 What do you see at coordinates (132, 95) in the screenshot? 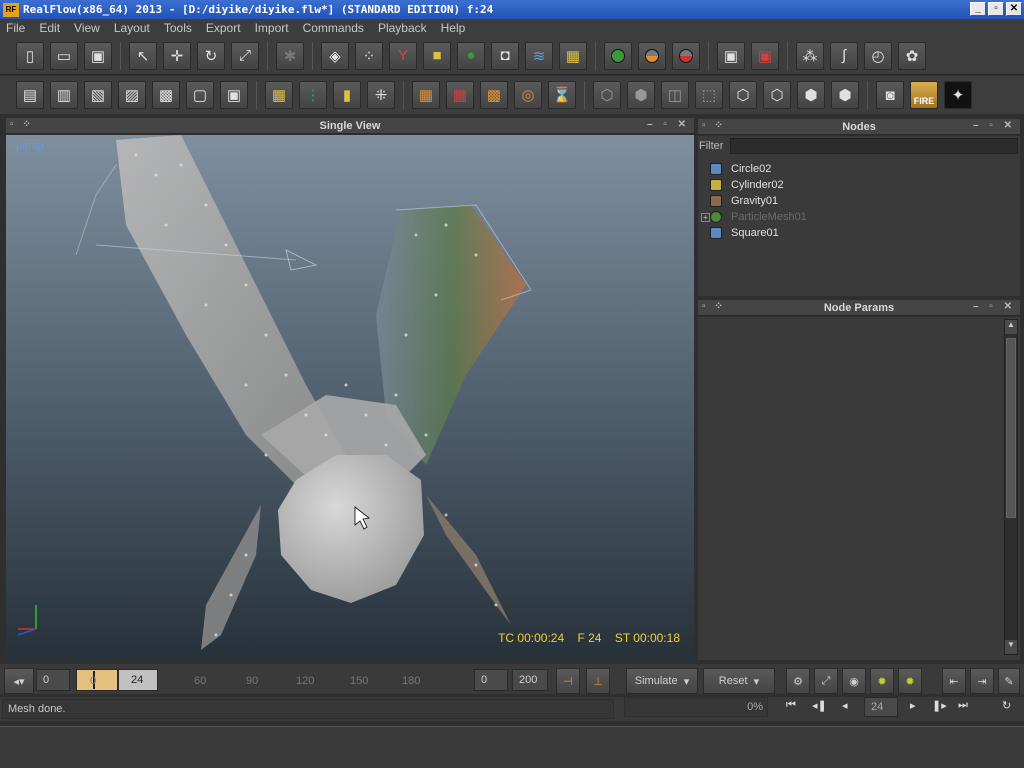
I see `layout-4-icon: ▨` at bounding box center [132, 95].